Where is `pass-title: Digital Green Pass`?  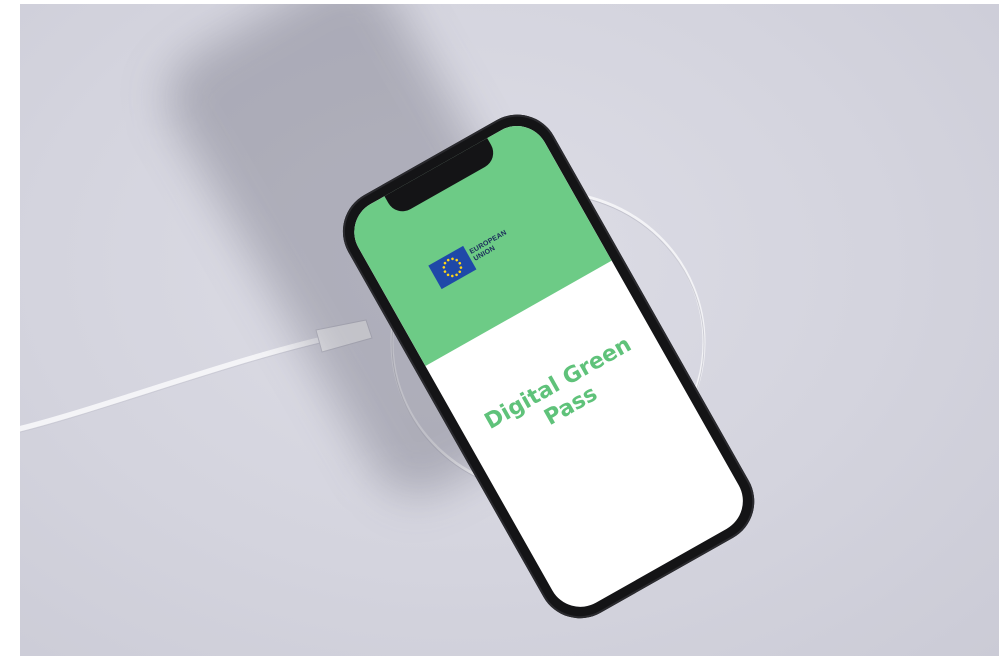
pass-title: Digital Green Pass is located at coordinates (565, 395).